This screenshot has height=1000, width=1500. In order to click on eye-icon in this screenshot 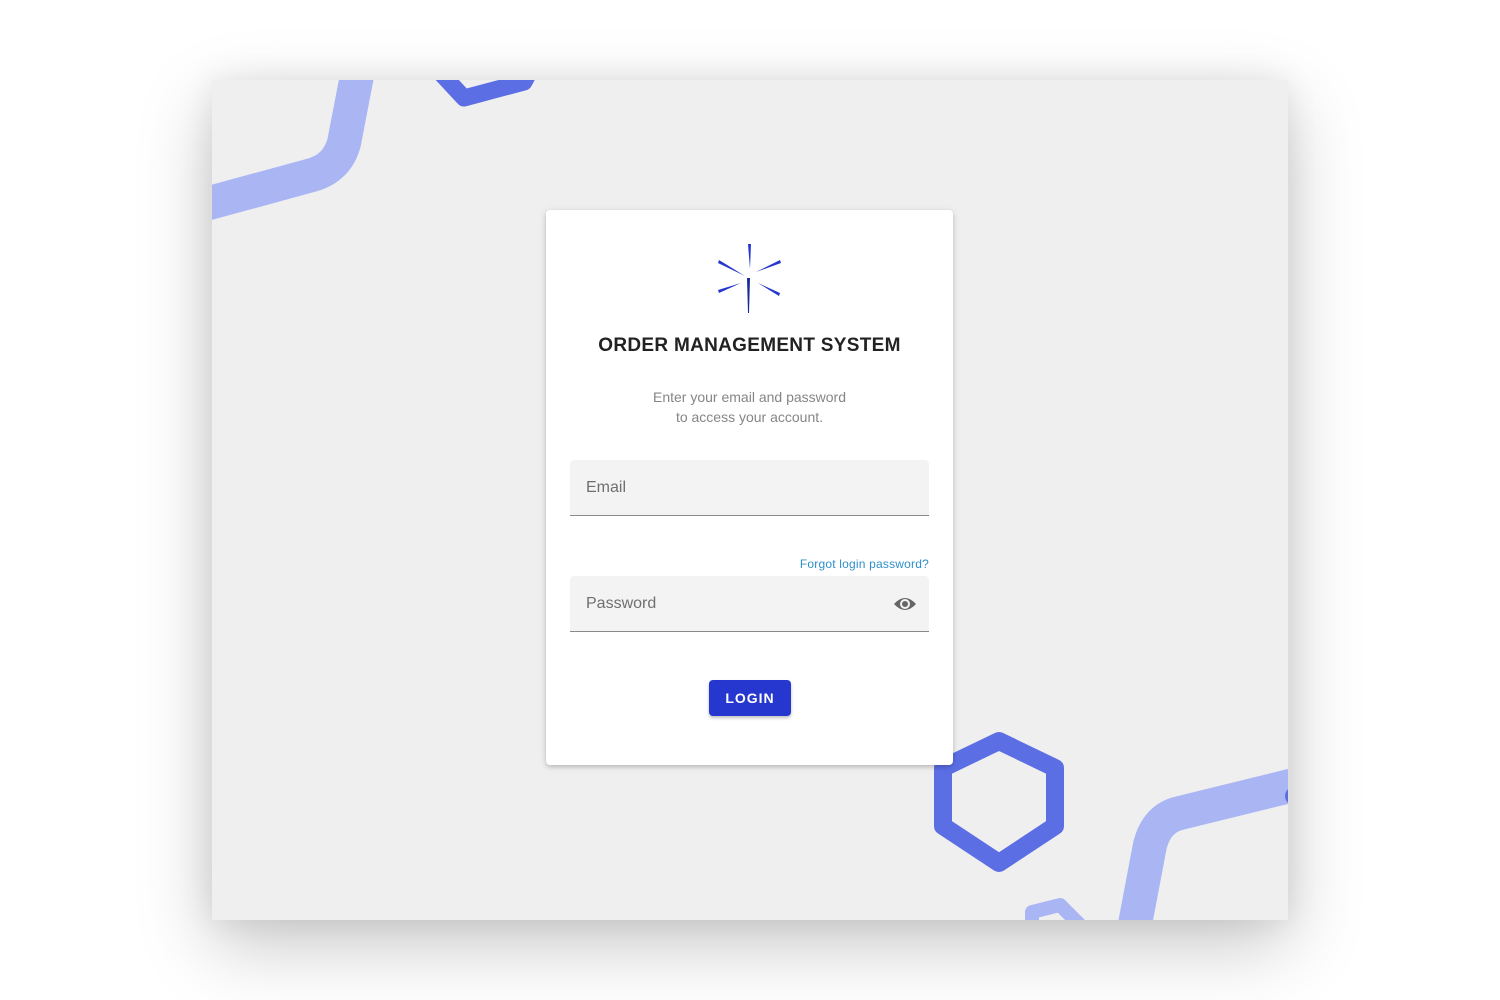, I will do `click(905, 604)`.